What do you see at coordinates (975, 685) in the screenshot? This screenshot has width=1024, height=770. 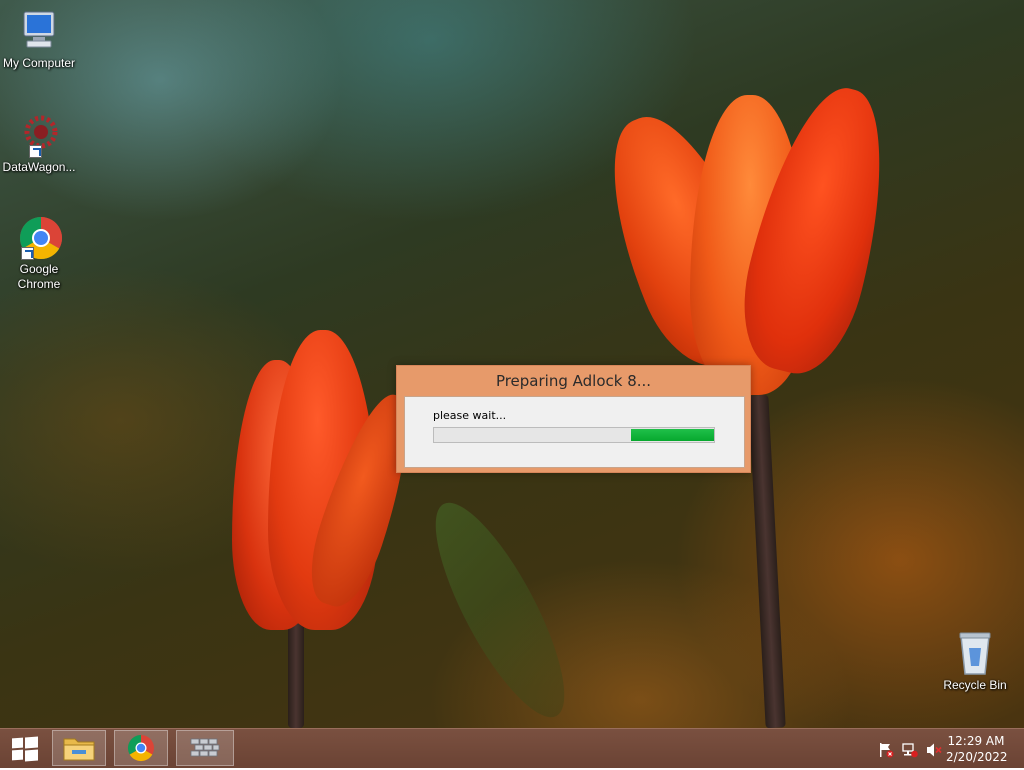 I see `desktop-icon-label: Recycle Bin` at bounding box center [975, 685].